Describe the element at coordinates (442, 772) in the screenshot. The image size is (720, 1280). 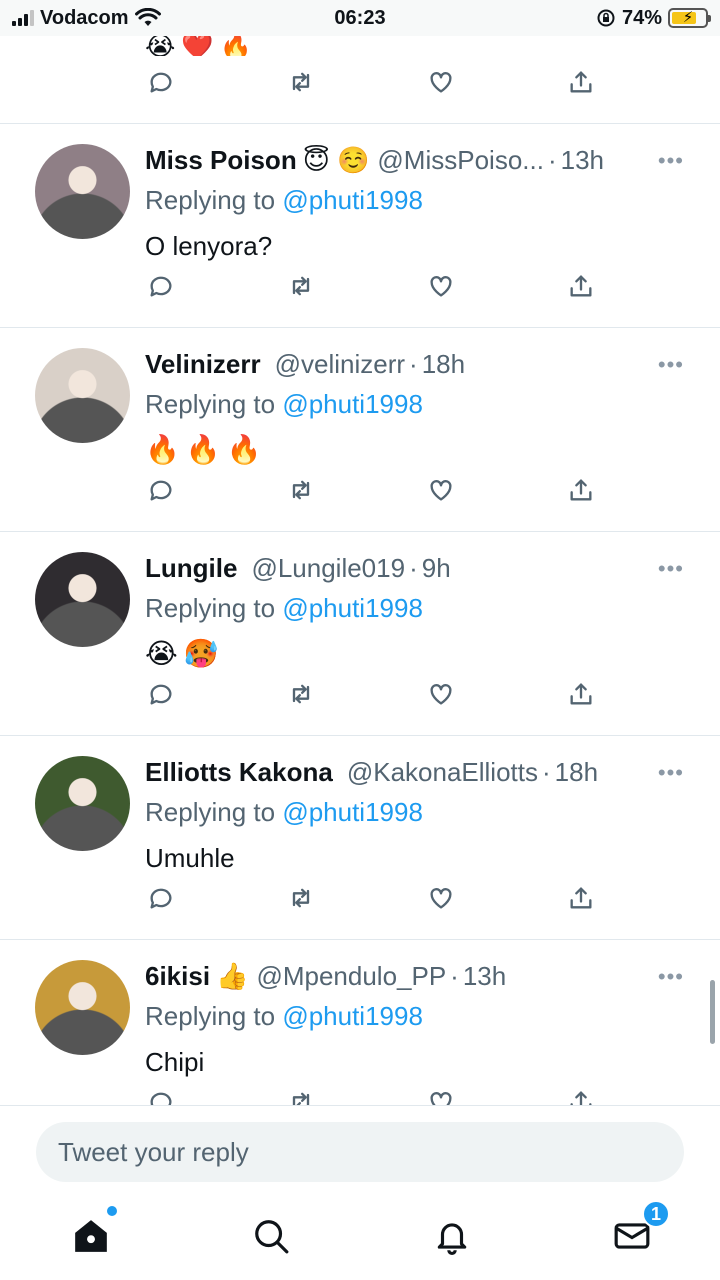
I see `user-handle: @KakonaElliotts` at that location.